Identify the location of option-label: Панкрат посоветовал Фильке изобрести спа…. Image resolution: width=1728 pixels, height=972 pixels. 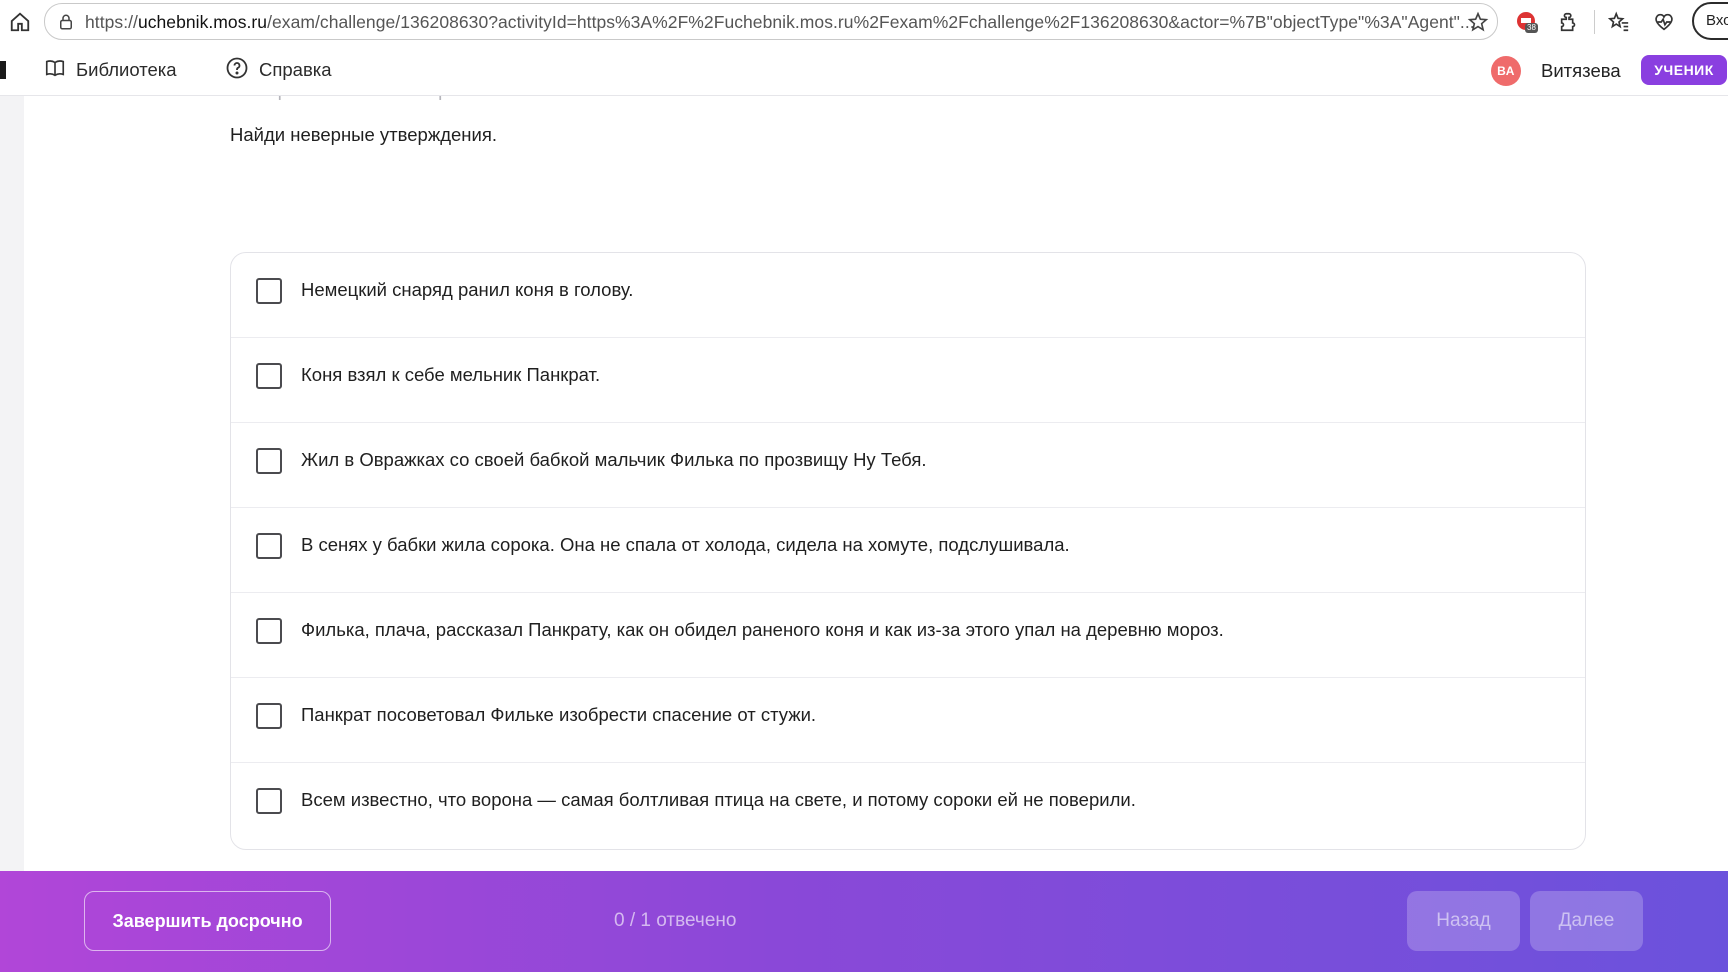
(559, 714).